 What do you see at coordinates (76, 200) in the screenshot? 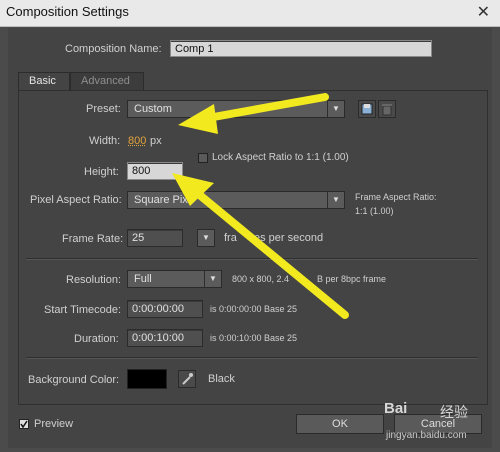
I see `pixel-aspect-label: Pixel Aspect Ratio:` at bounding box center [76, 200].